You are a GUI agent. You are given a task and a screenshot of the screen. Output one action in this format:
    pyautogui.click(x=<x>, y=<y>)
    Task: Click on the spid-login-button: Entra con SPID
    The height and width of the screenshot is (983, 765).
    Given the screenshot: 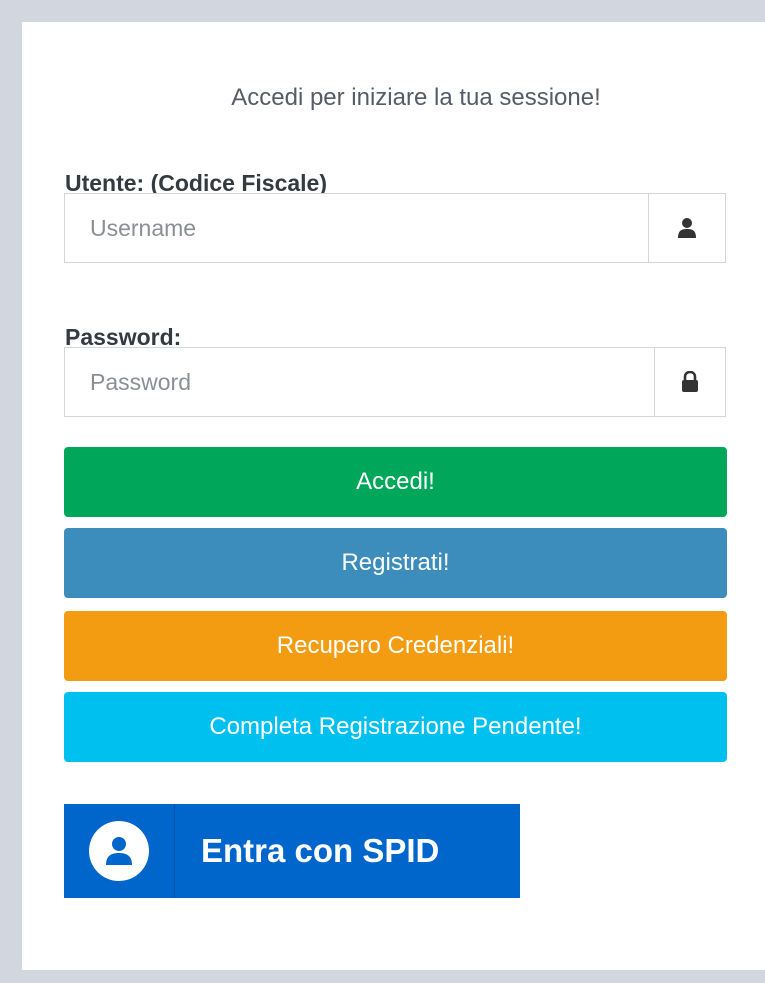 What is the action you would take?
    pyautogui.click(x=292, y=851)
    